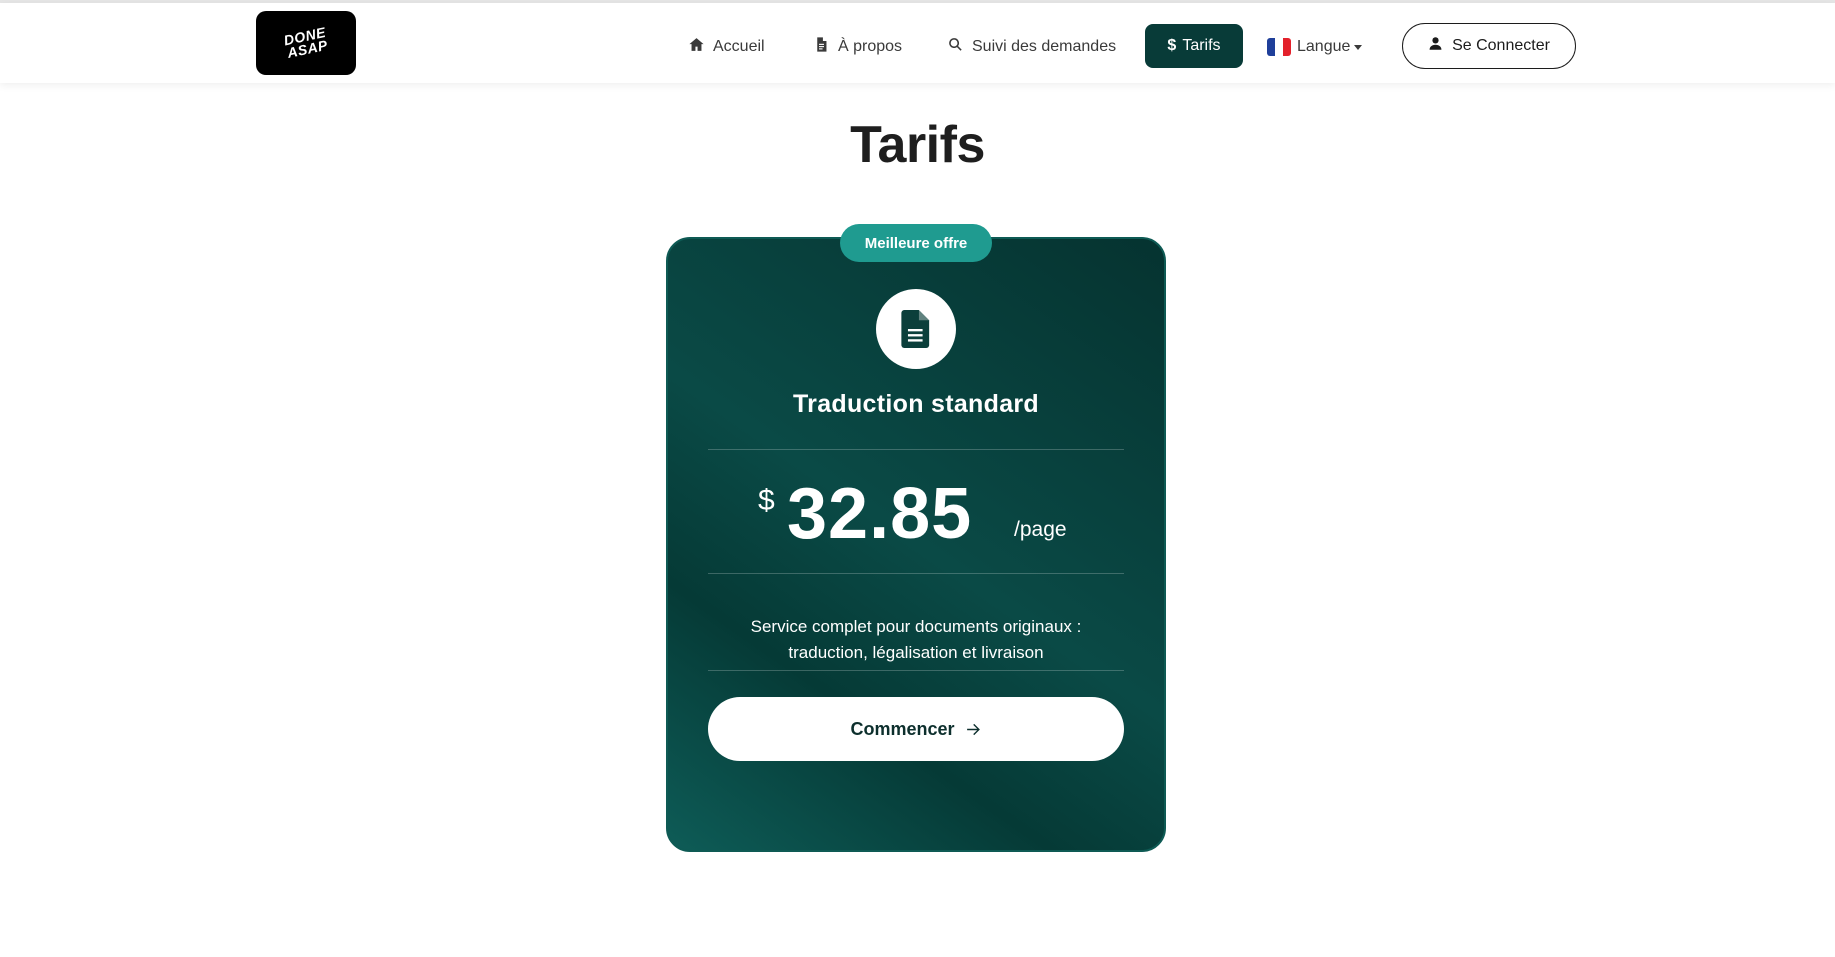 The image size is (1835, 957). I want to click on user-icon, so click(1435, 46).